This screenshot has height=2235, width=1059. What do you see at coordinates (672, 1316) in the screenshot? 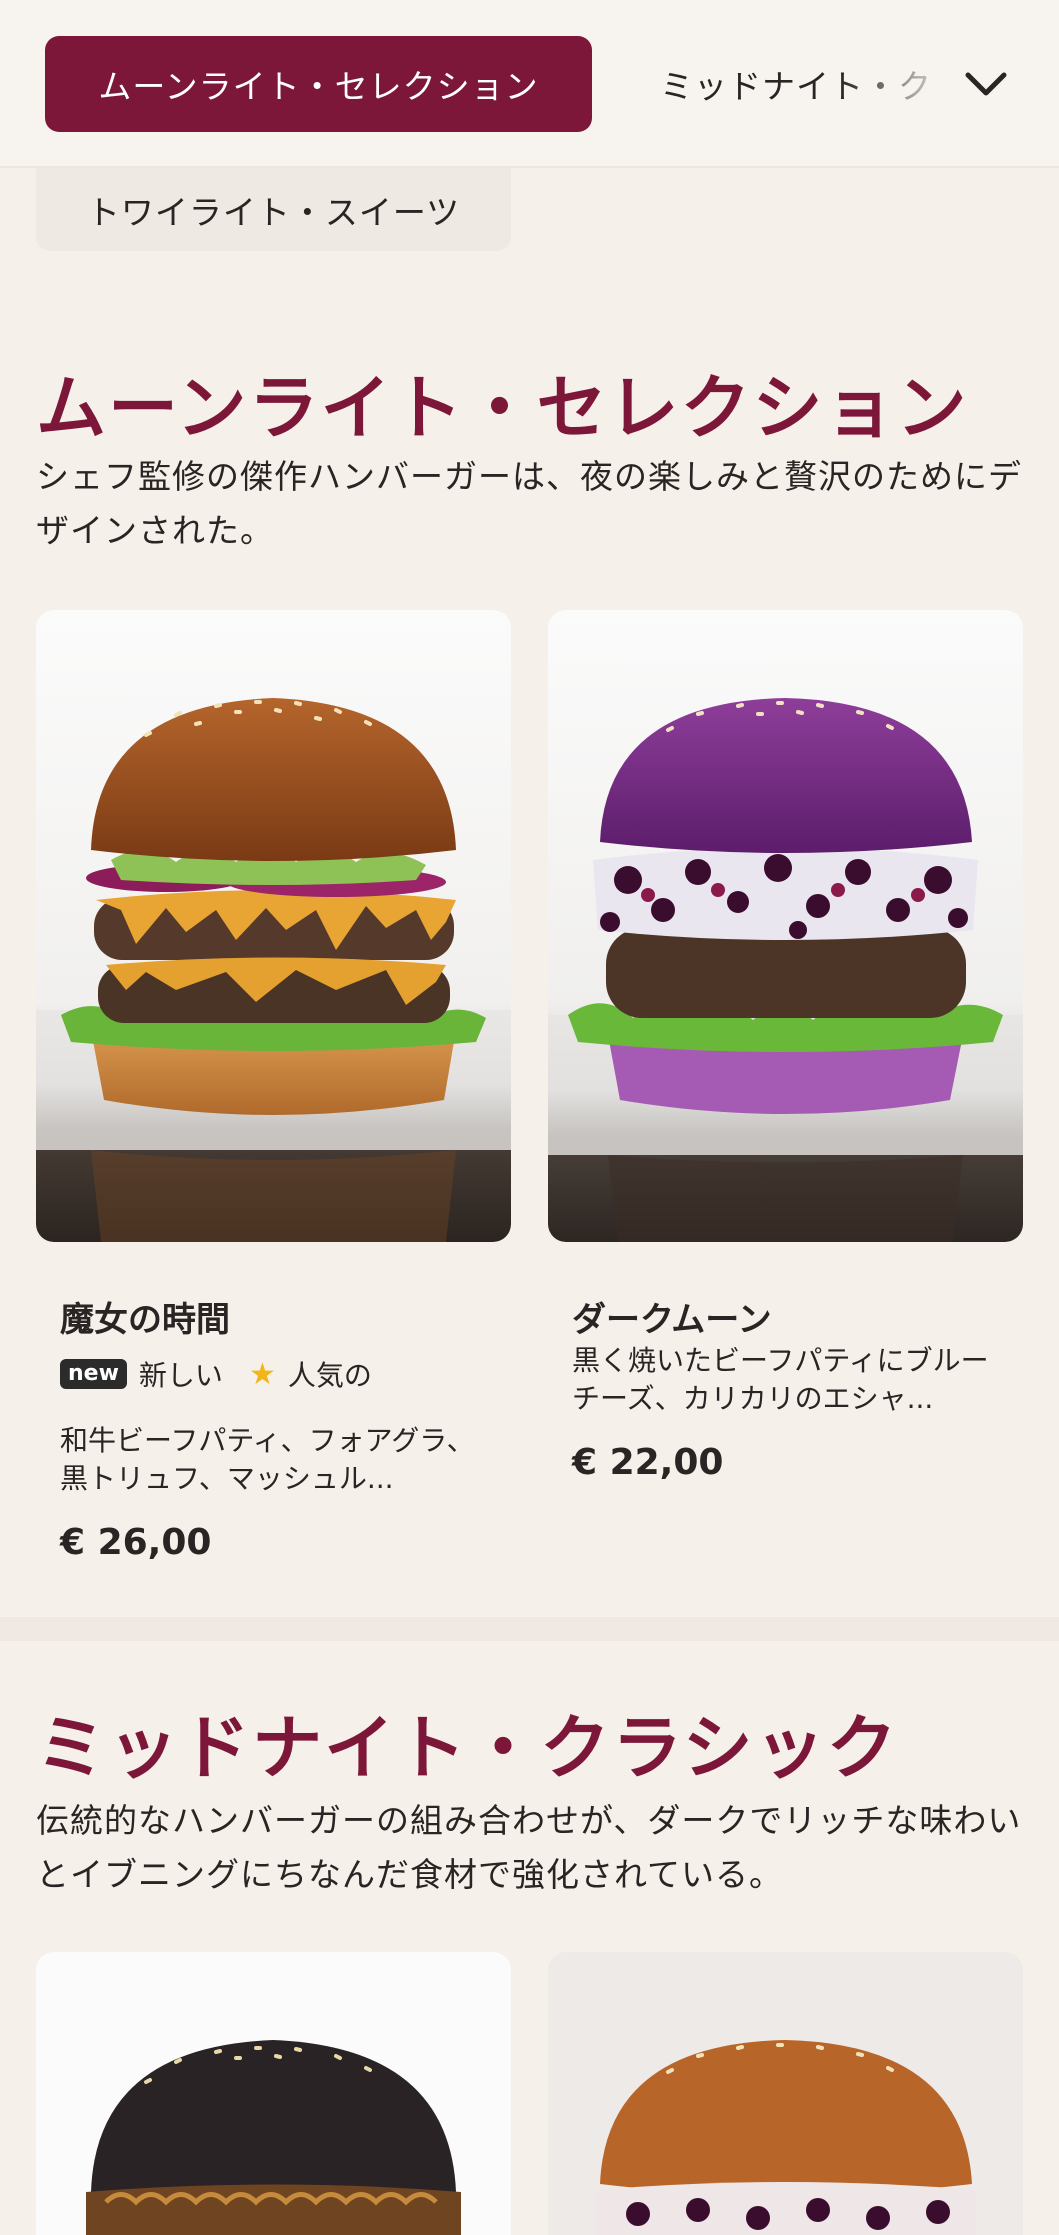
I see `item-name: ダークムーン` at bounding box center [672, 1316].